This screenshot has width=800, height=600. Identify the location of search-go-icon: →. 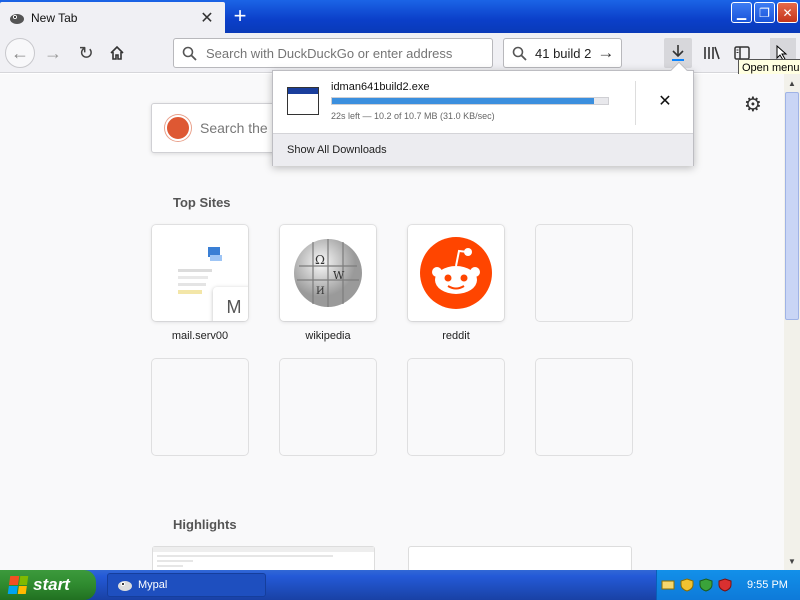
(605, 53).